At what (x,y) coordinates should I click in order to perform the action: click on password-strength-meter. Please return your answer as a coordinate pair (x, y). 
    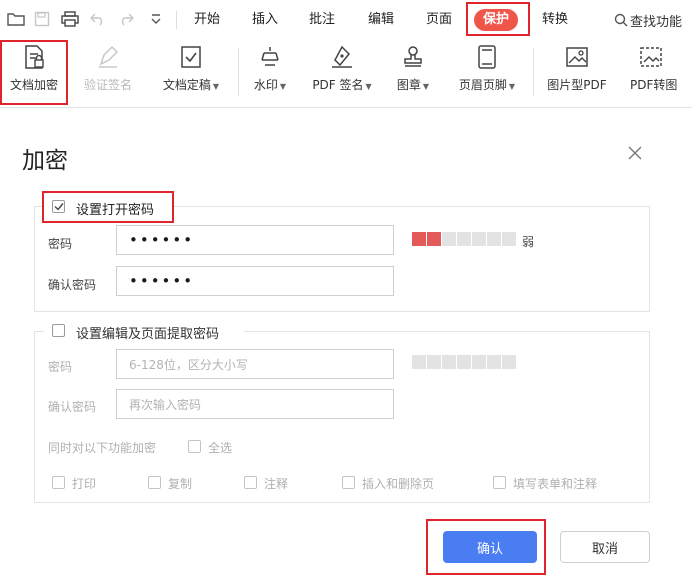
    Looking at the image, I should click on (464, 239).